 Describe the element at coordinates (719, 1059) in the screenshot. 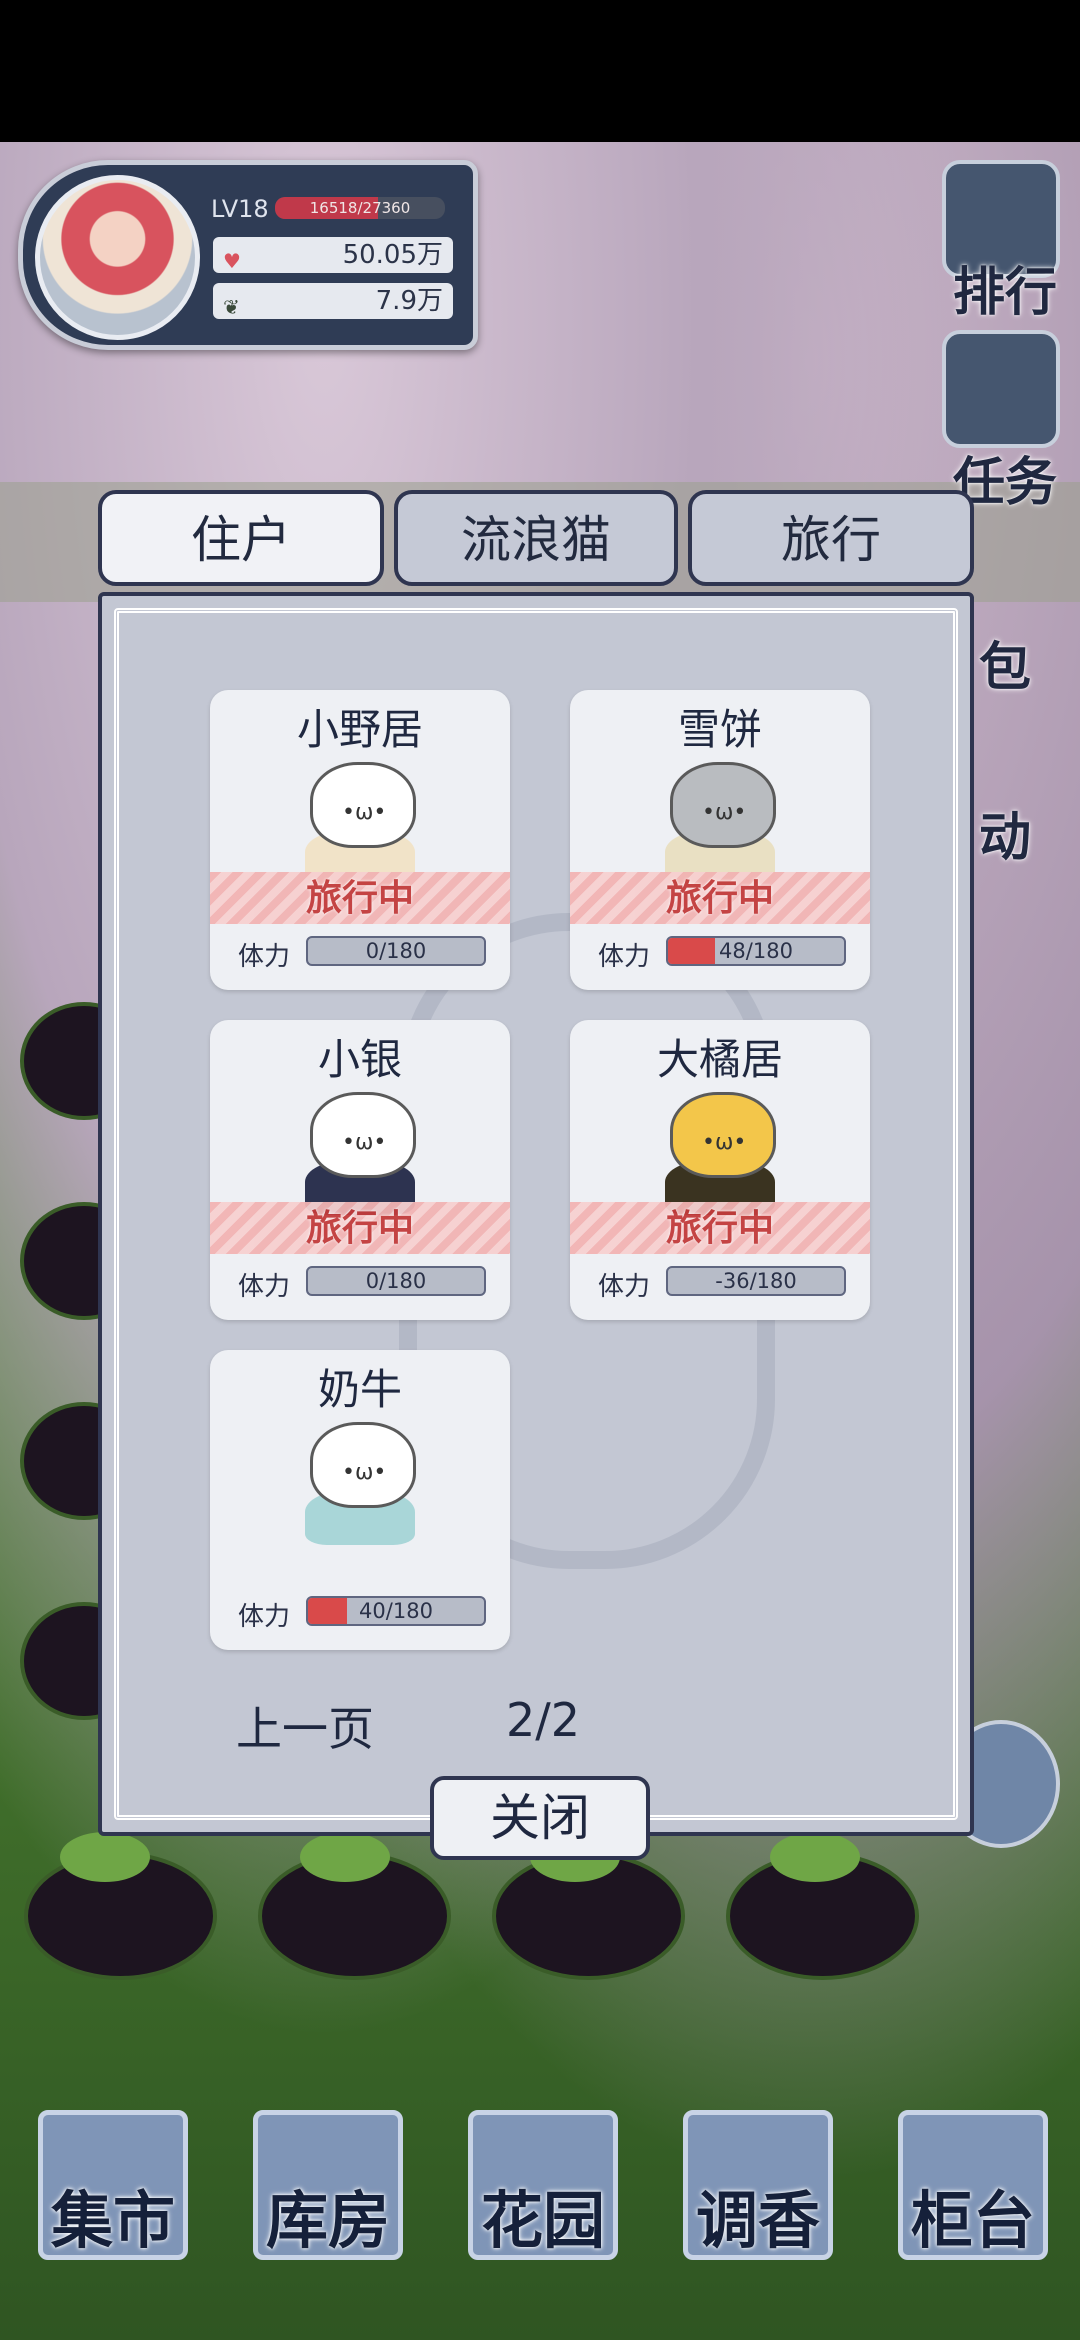

I see `cat-name: 大橘居` at that location.